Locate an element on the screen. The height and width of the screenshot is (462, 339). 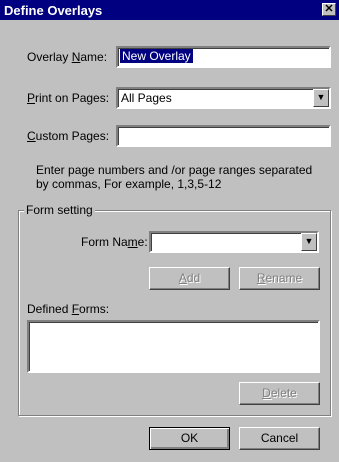
defined-forms-label: Defined Forms: is located at coordinates (68, 309).